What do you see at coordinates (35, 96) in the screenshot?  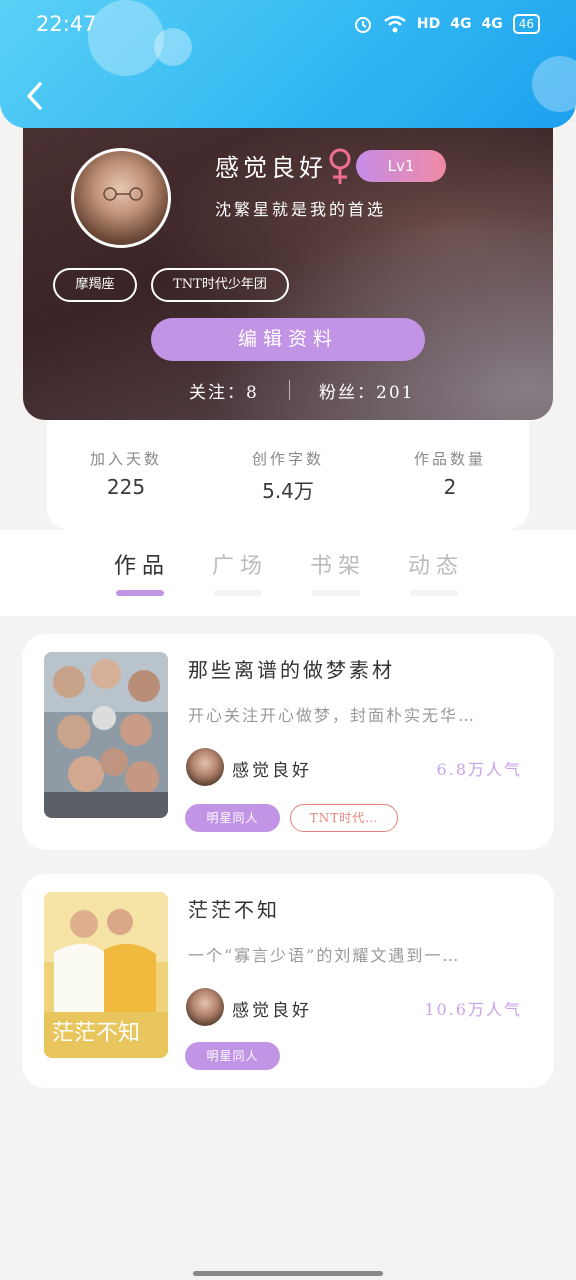 I see `back-chevron-icon` at bounding box center [35, 96].